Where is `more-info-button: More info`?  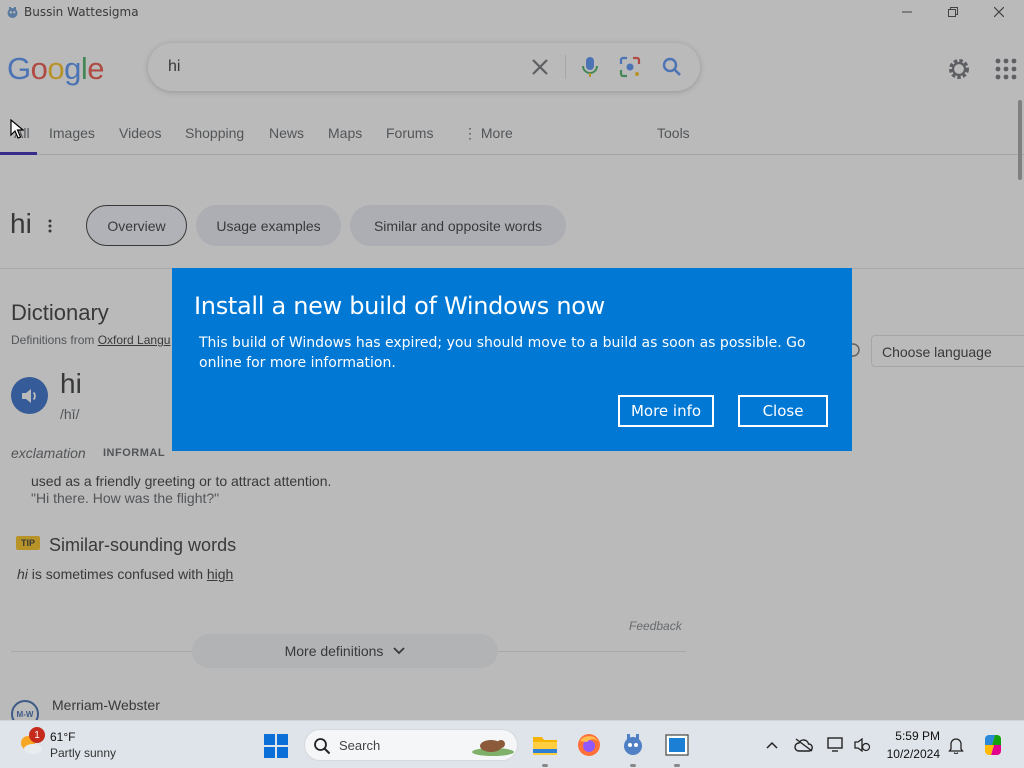 more-info-button: More info is located at coordinates (666, 411).